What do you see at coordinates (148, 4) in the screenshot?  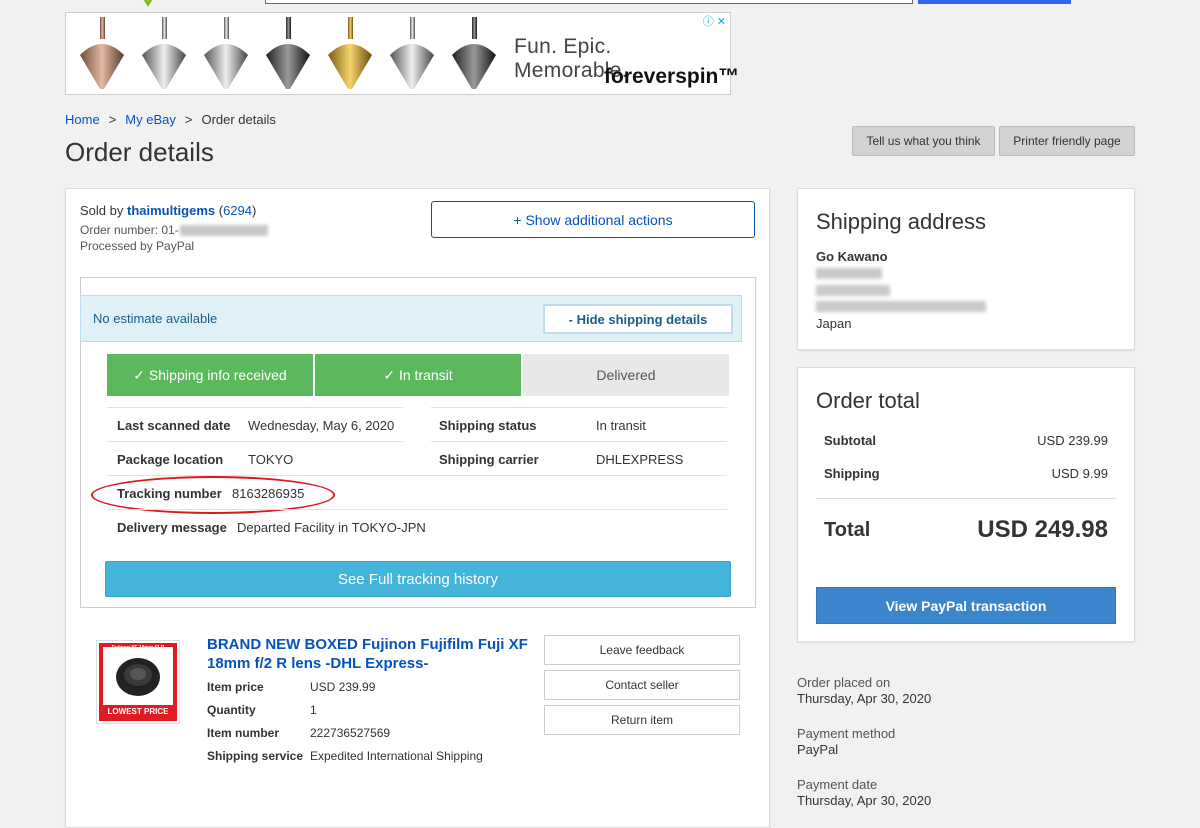 I see `ebay-logo` at bounding box center [148, 4].